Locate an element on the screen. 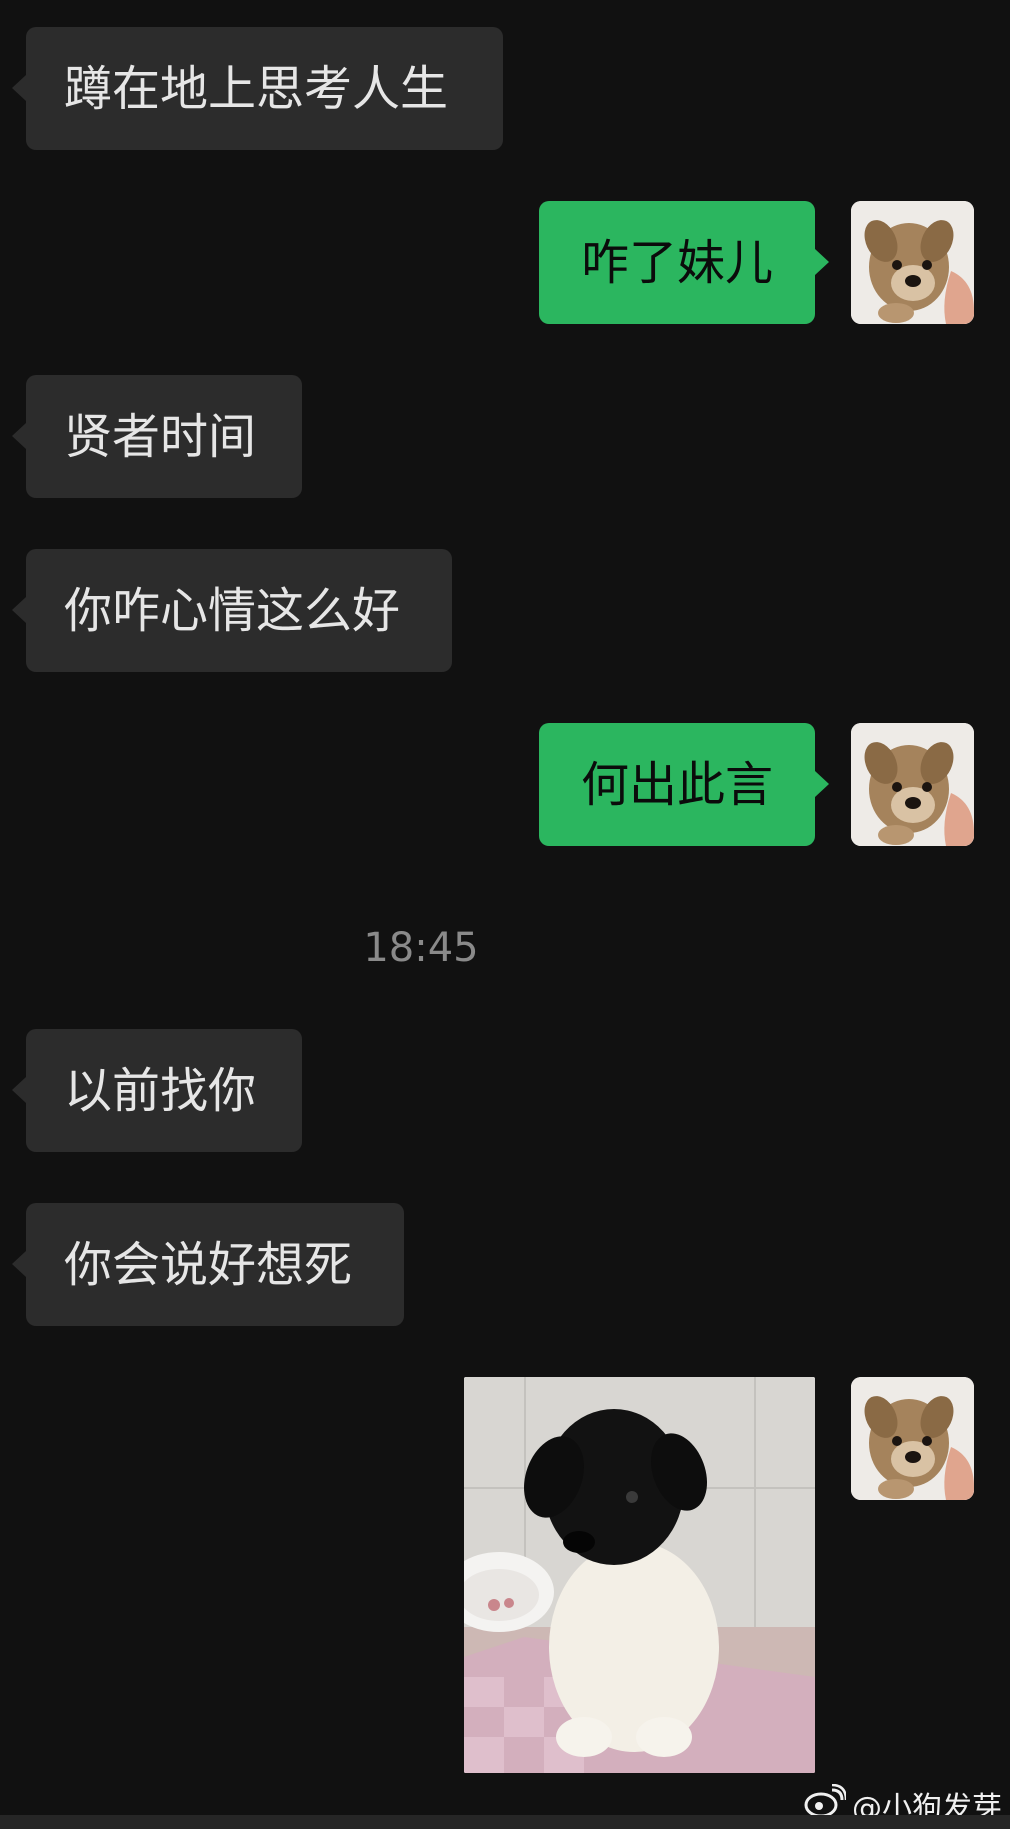 The height and width of the screenshot is (1829, 1010). incoming-message-bubble: 你会说好想死 is located at coordinates (215, 1264).